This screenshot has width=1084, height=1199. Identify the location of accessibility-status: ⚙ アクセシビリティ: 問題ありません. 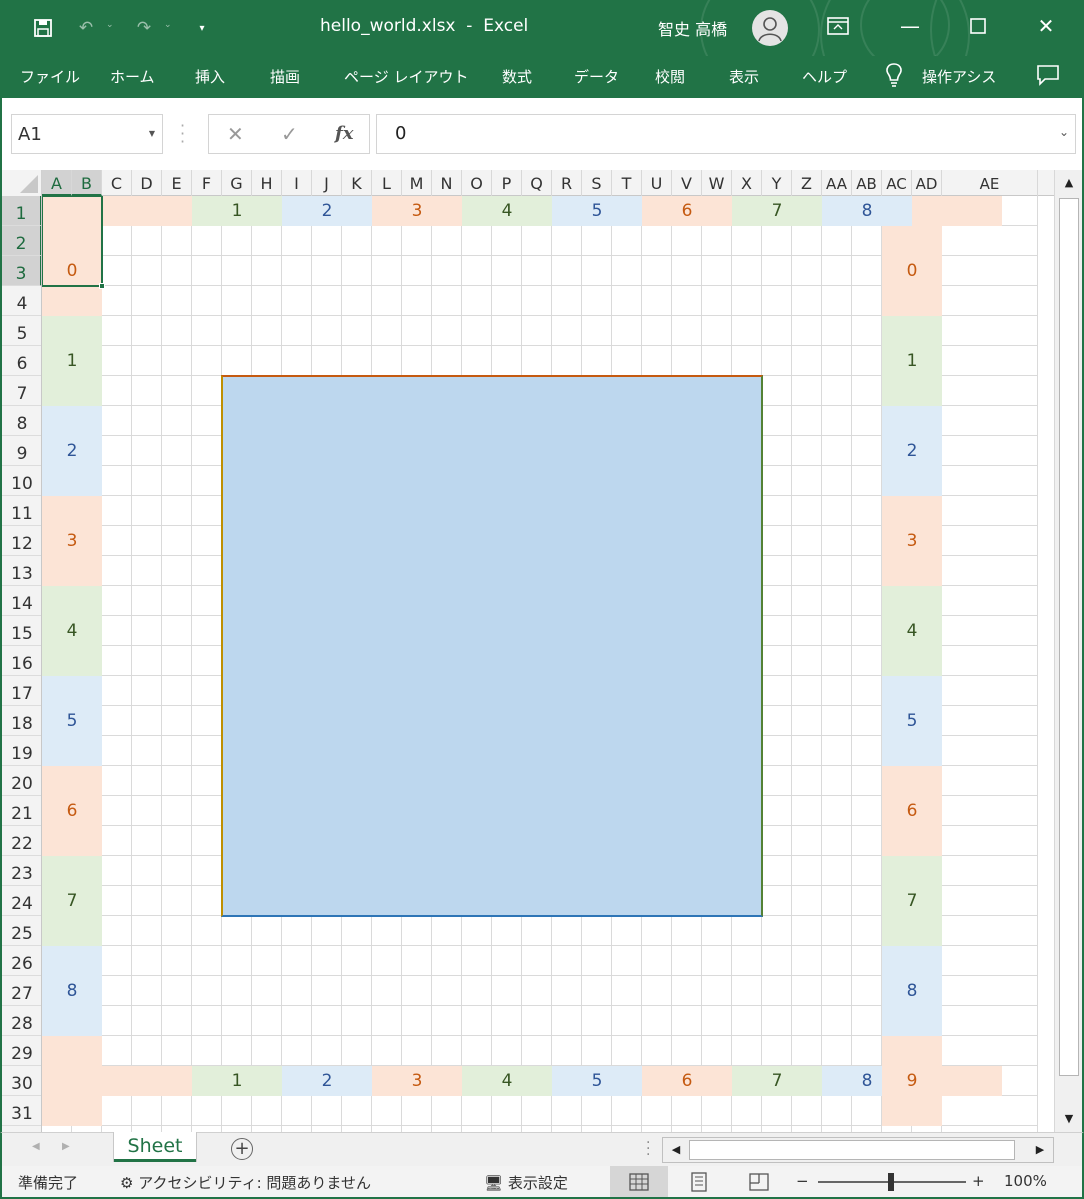
(245, 1182).